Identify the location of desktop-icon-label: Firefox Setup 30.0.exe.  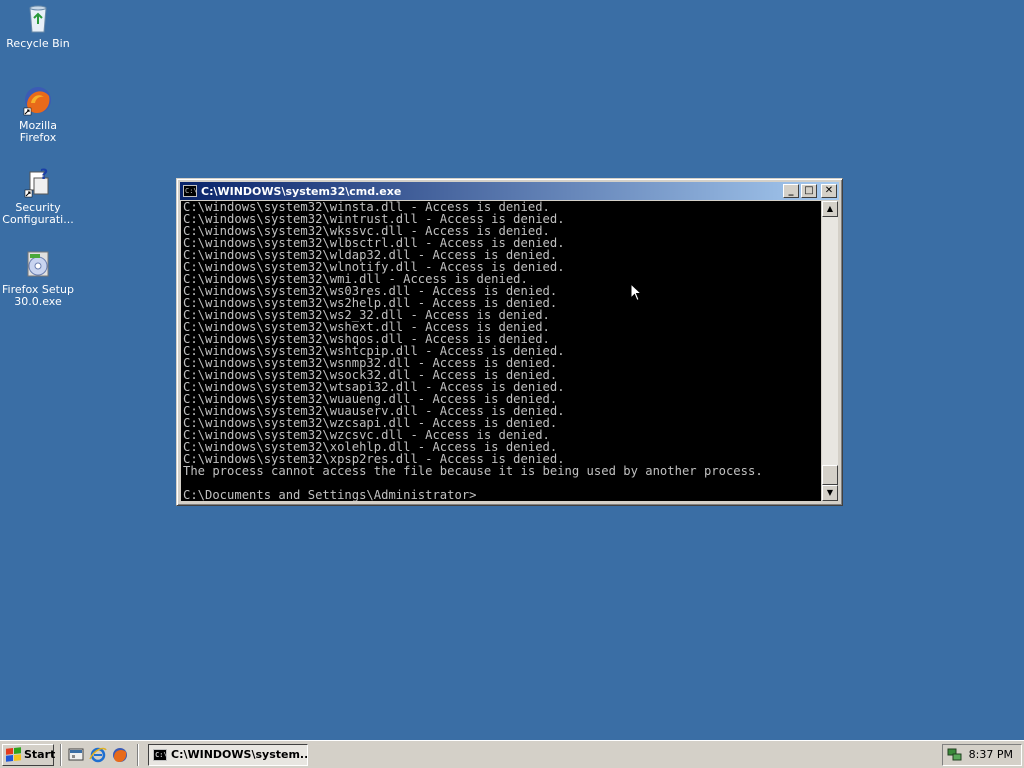
(38, 295).